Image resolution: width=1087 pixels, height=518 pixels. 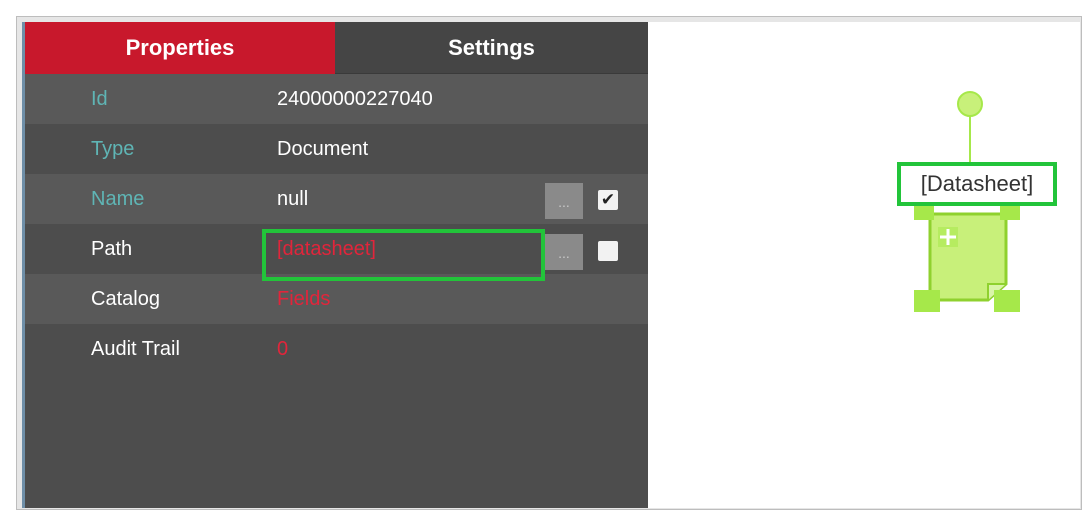 I want to click on property-label-audit-trail: Audit Trail, so click(x=135, y=349).